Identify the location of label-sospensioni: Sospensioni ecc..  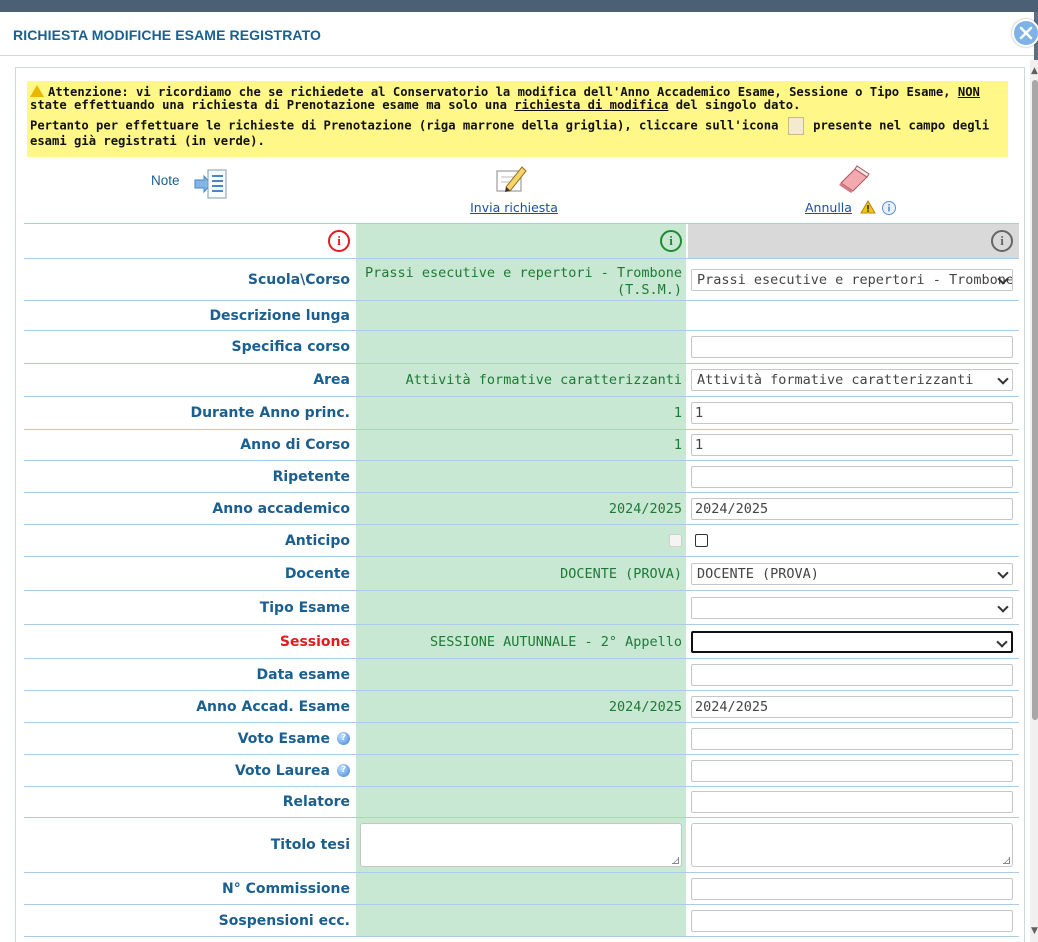
(284, 920).